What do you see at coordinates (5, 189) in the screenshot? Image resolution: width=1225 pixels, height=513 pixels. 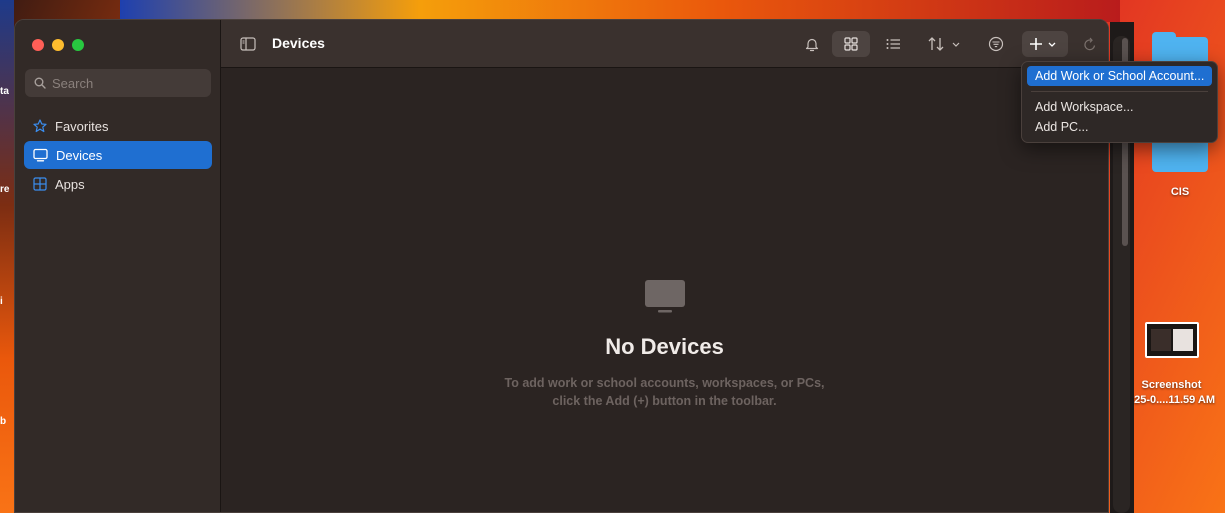 I see `desktop-label-fragment: re` at bounding box center [5, 189].